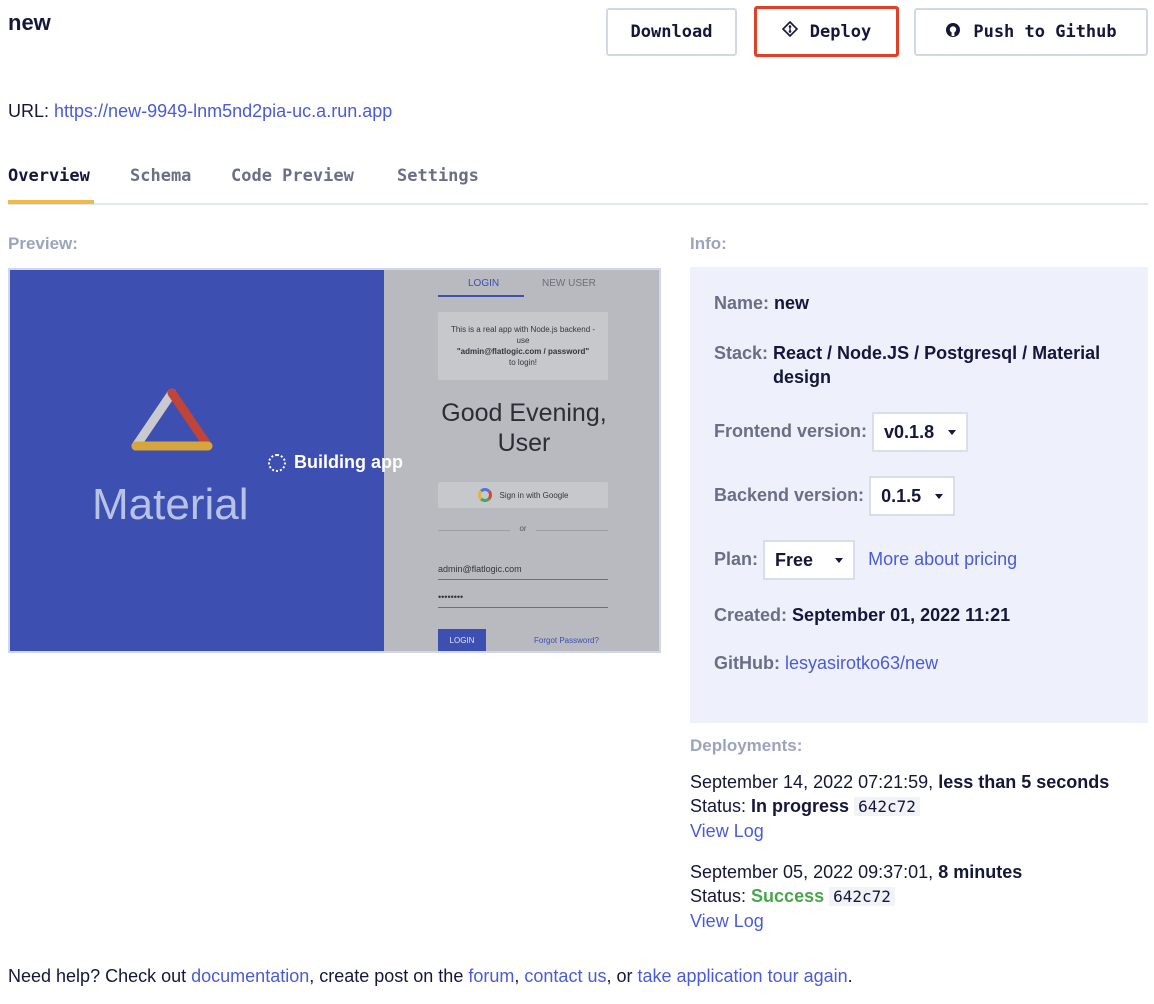 The width and height of the screenshot is (1154, 1004). Describe the element at coordinates (51, 202) in the screenshot. I see `active-tab-indicator` at that location.